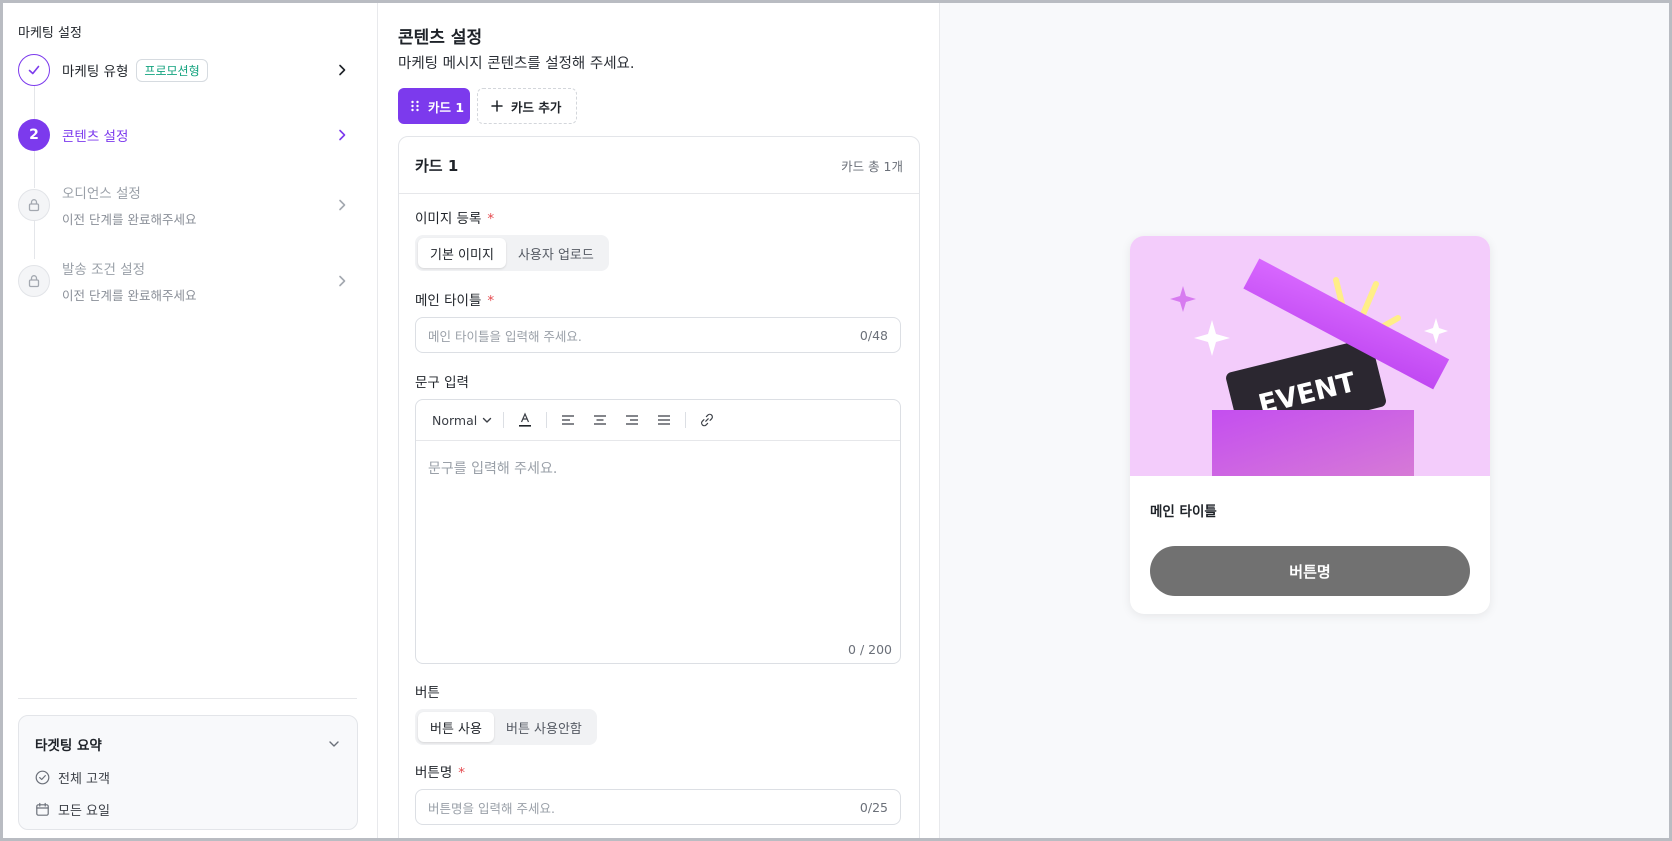 The image size is (1672, 841). I want to click on button-usage-toggle: 버튼 사용 버튼 사용안함, so click(506, 727).